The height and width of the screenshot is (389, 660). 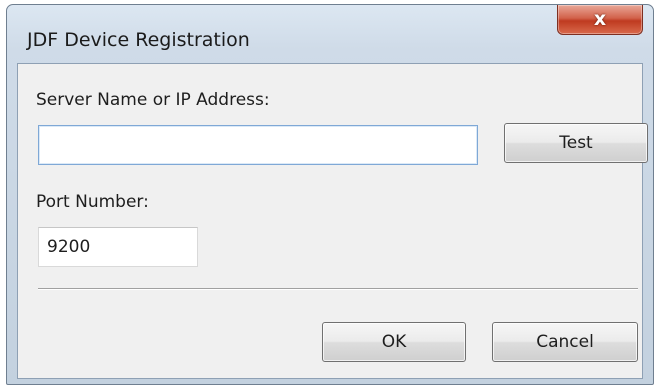 What do you see at coordinates (338, 289) in the screenshot?
I see `separator` at bounding box center [338, 289].